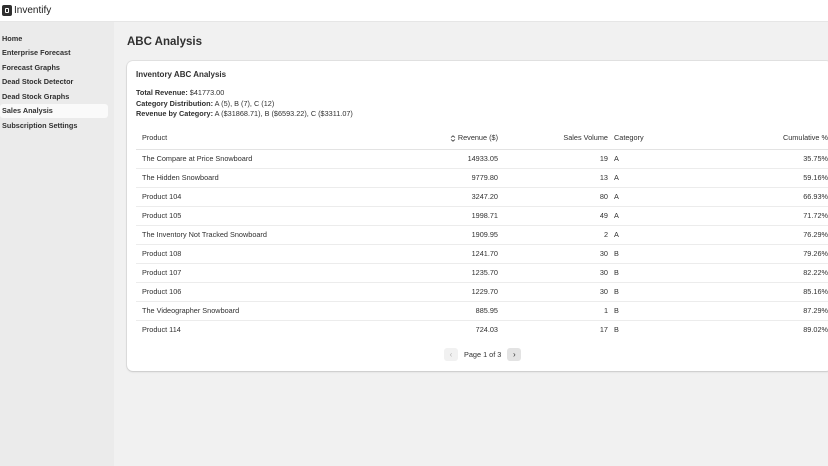  What do you see at coordinates (457, 292) in the screenshot?
I see `cell-revenue: 1229.70` at bounding box center [457, 292].